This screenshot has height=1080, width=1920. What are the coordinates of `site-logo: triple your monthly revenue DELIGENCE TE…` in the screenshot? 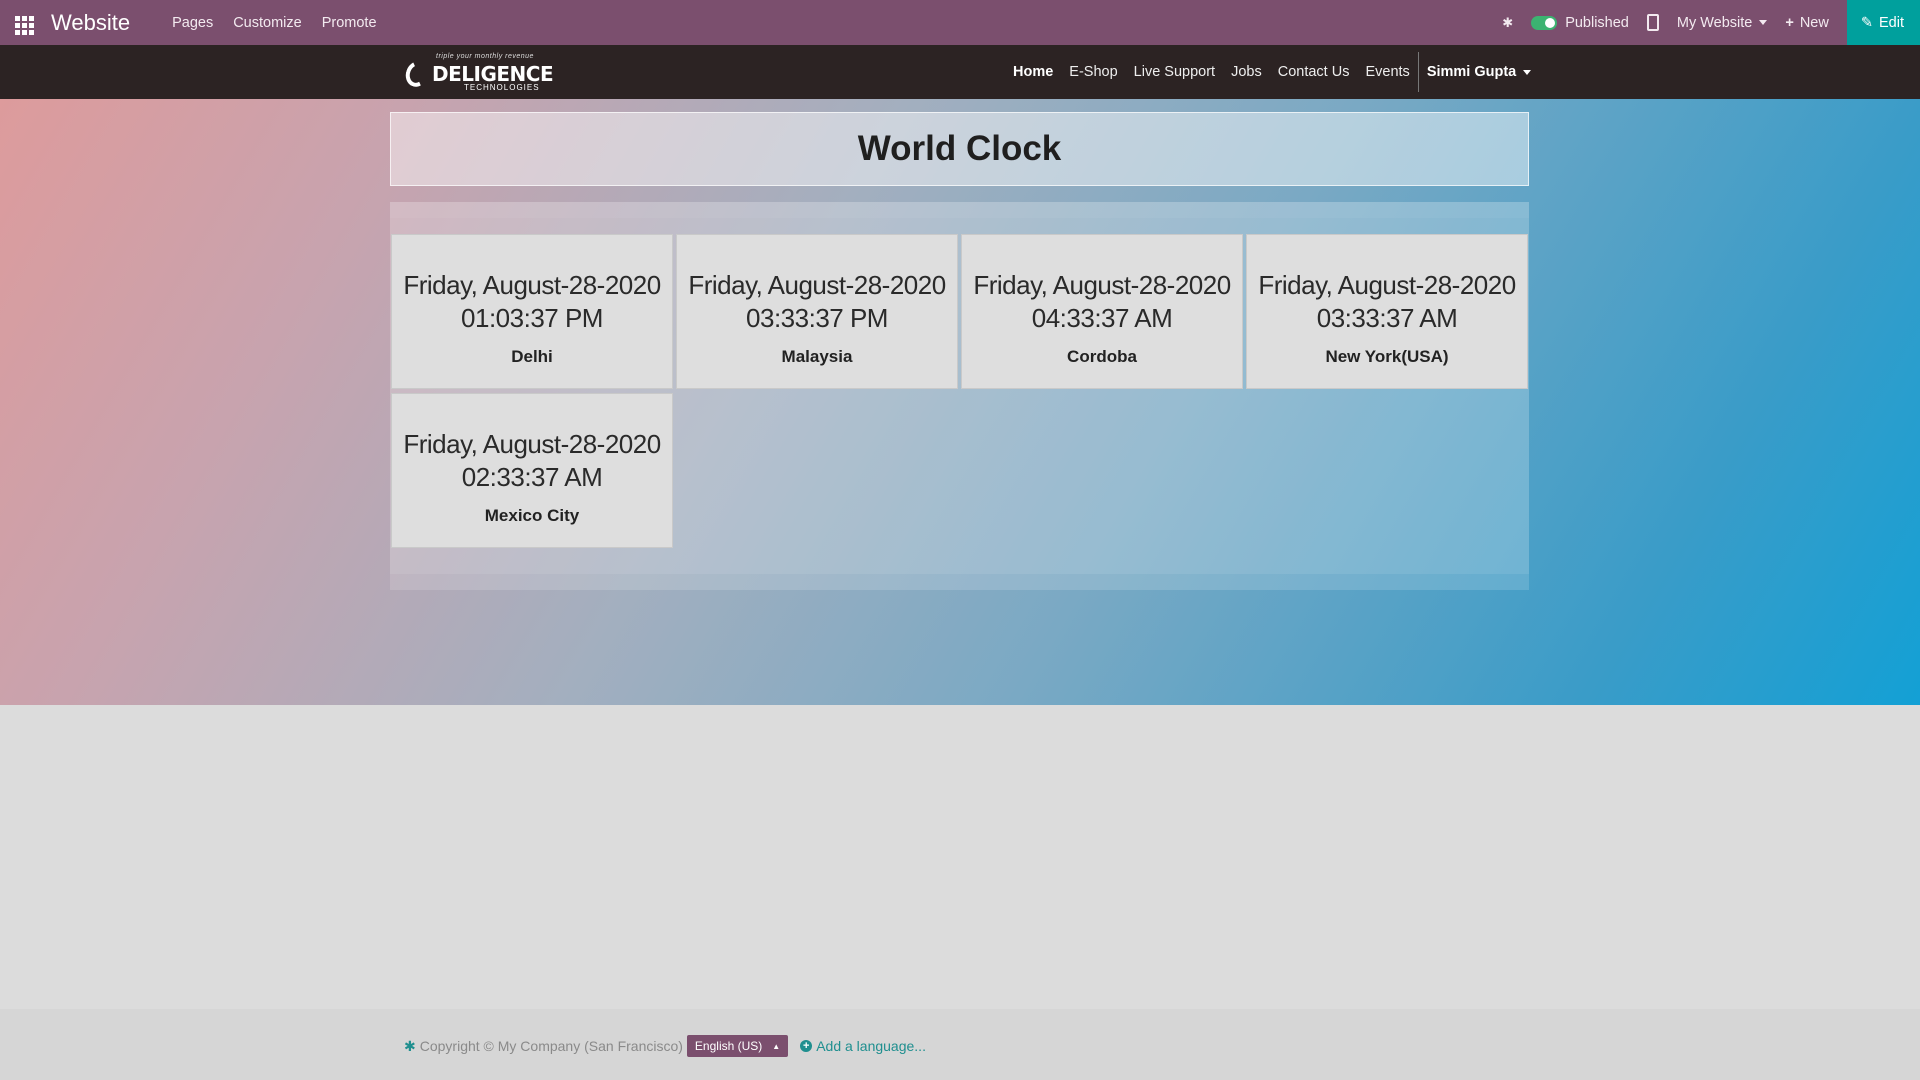 It's located at (478, 72).